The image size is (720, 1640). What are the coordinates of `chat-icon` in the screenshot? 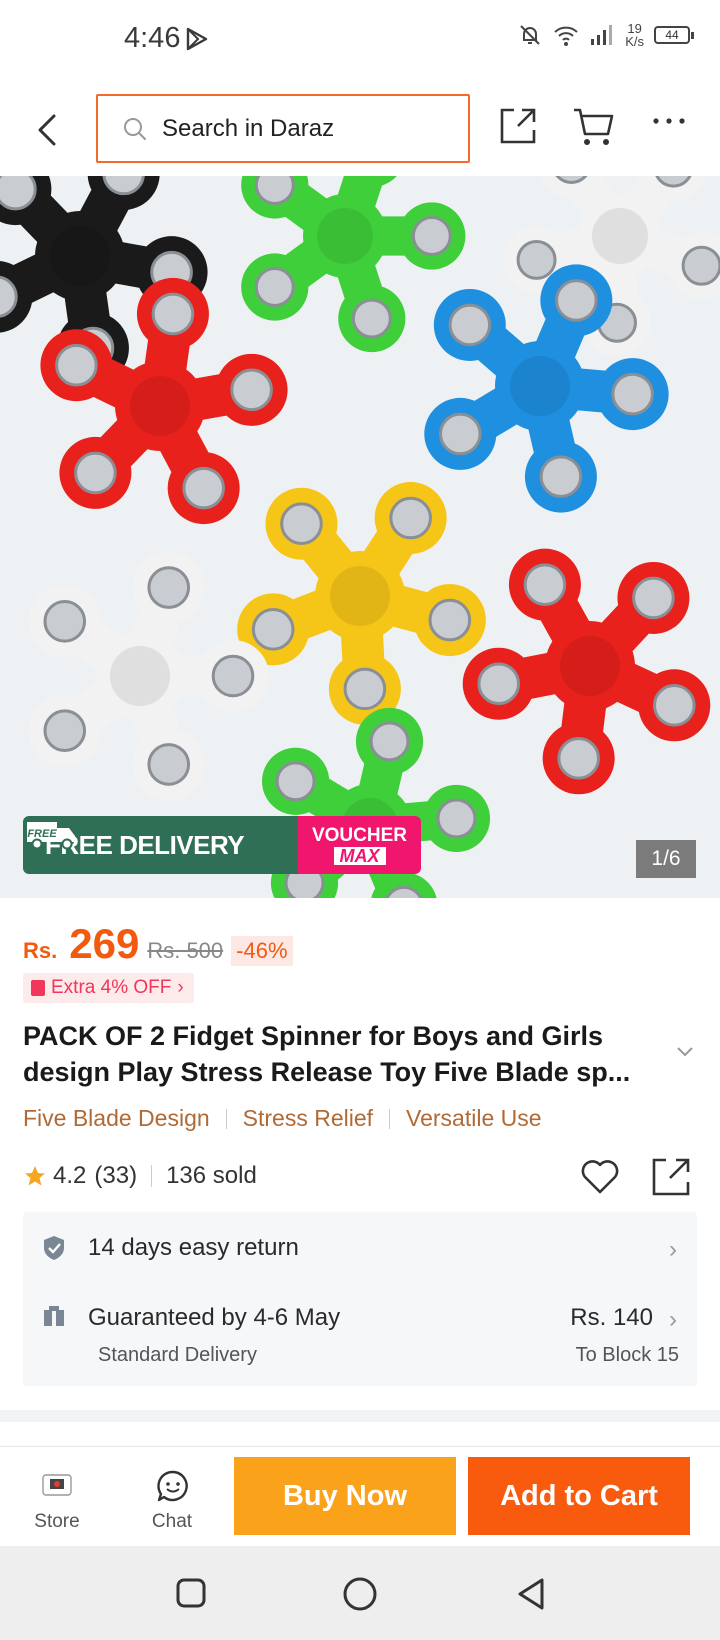 It's located at (172, 1486).